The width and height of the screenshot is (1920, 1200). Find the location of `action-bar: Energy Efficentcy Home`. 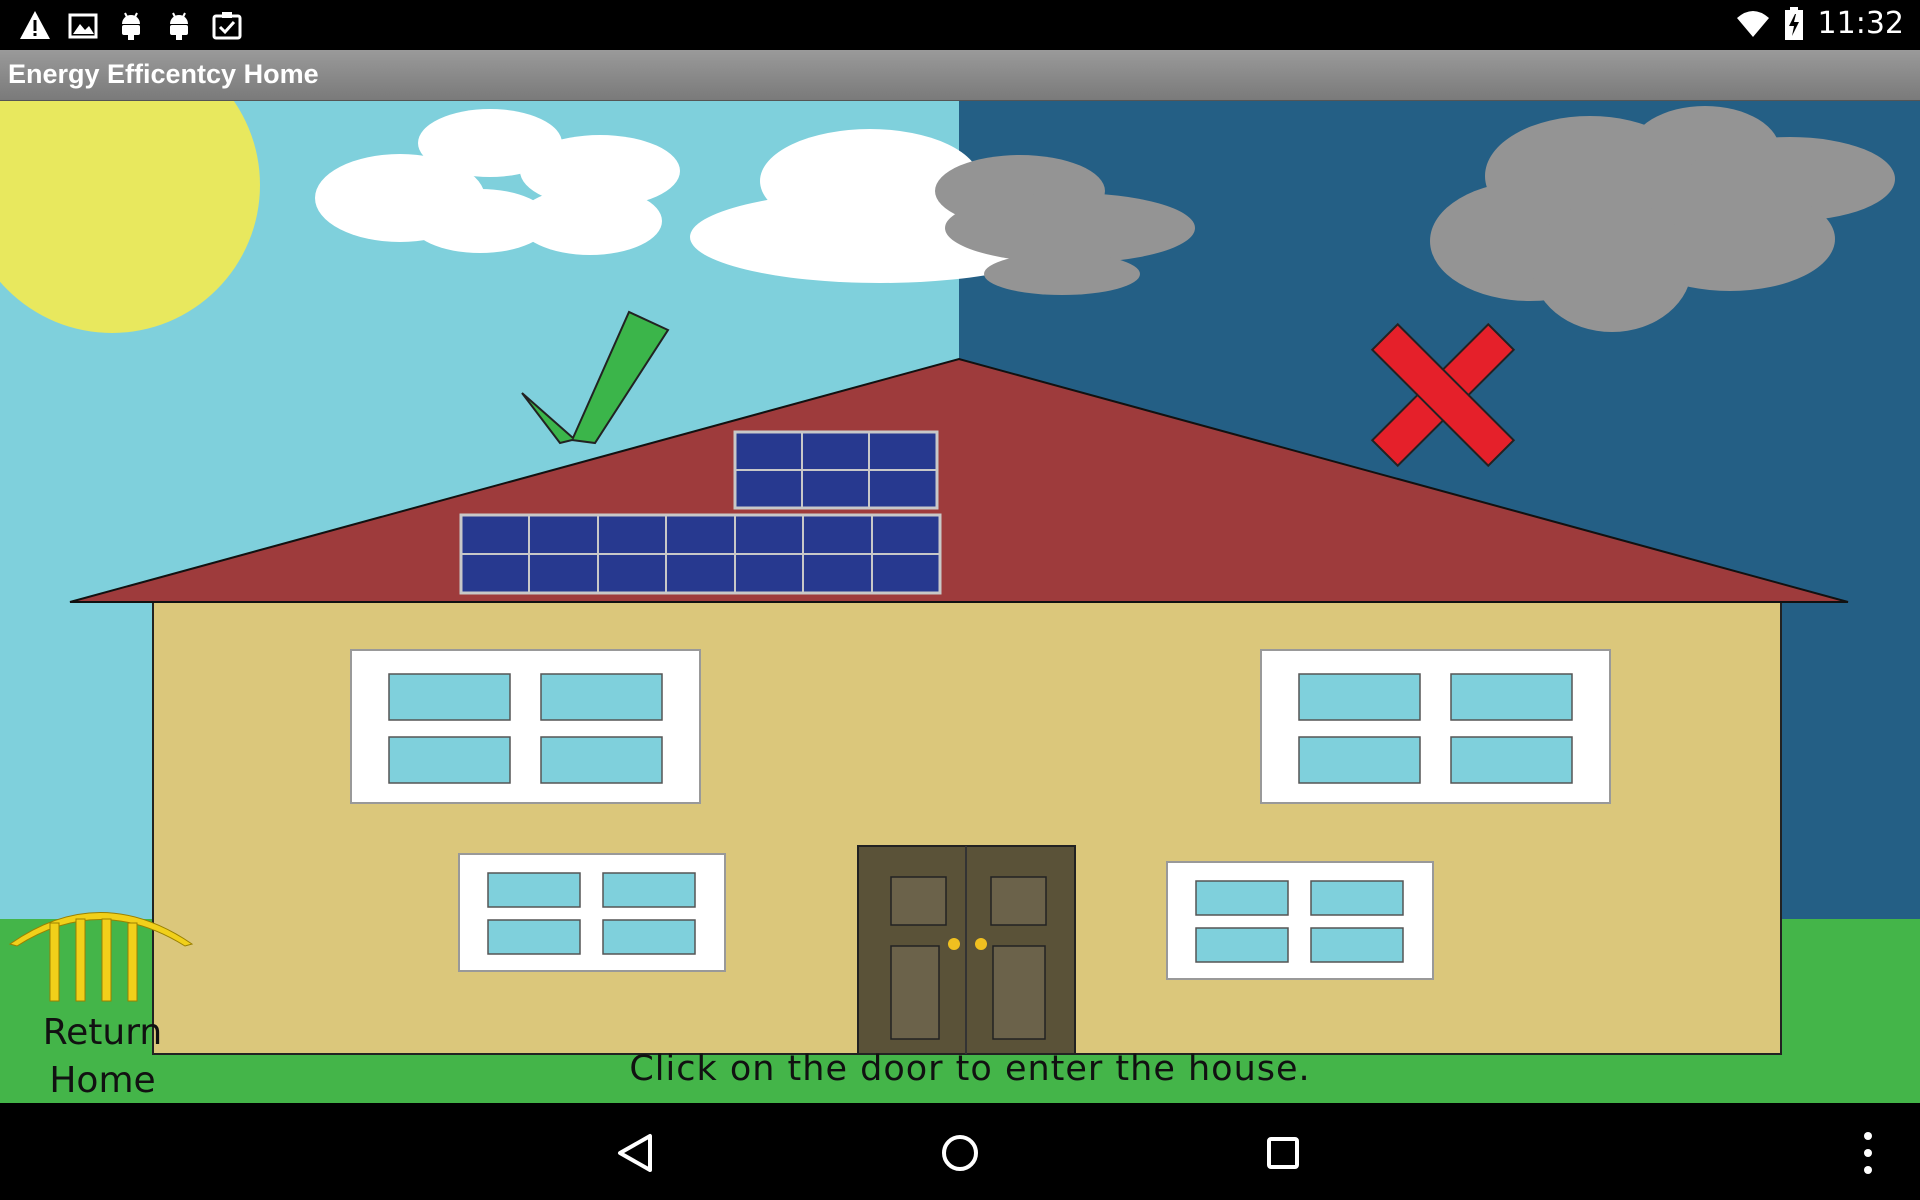

action-bar: Energy Efficentcy Home is located at coordinates (960, 75).